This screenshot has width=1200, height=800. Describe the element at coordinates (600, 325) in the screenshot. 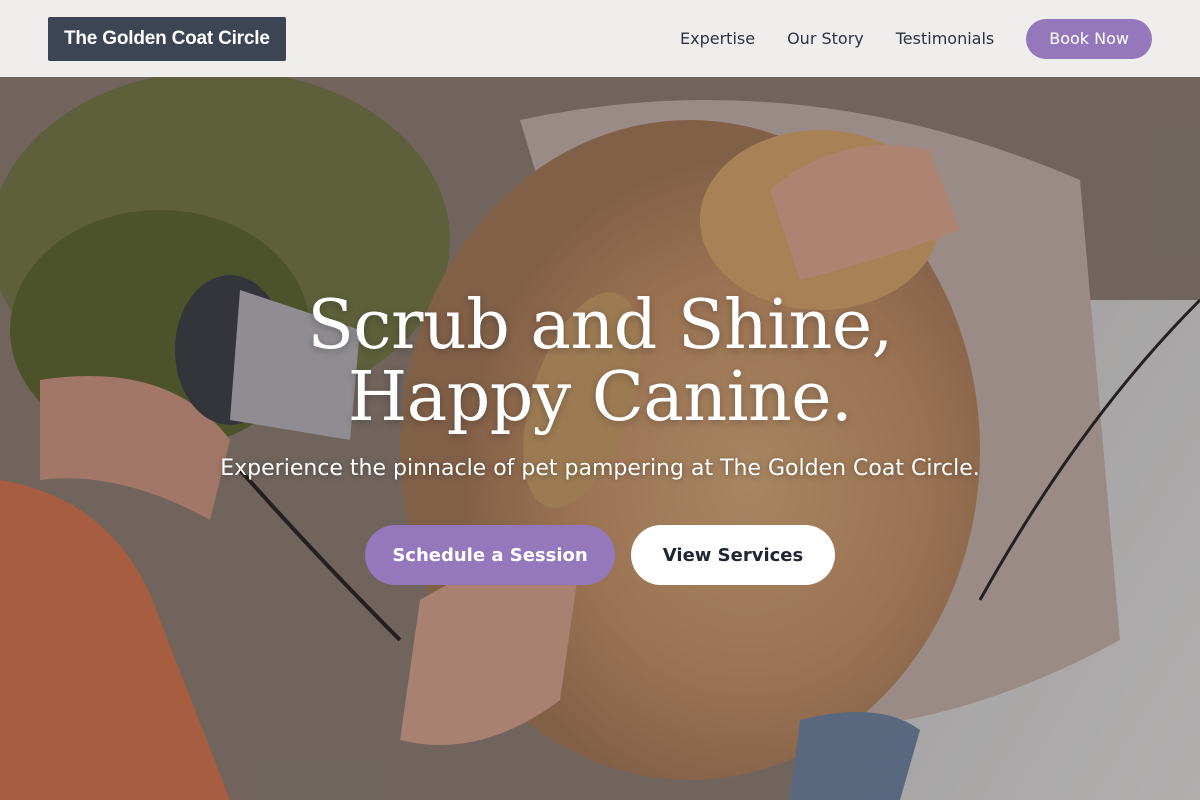

I see `hero-title-line-1: Scrub and Shine,` at that location.